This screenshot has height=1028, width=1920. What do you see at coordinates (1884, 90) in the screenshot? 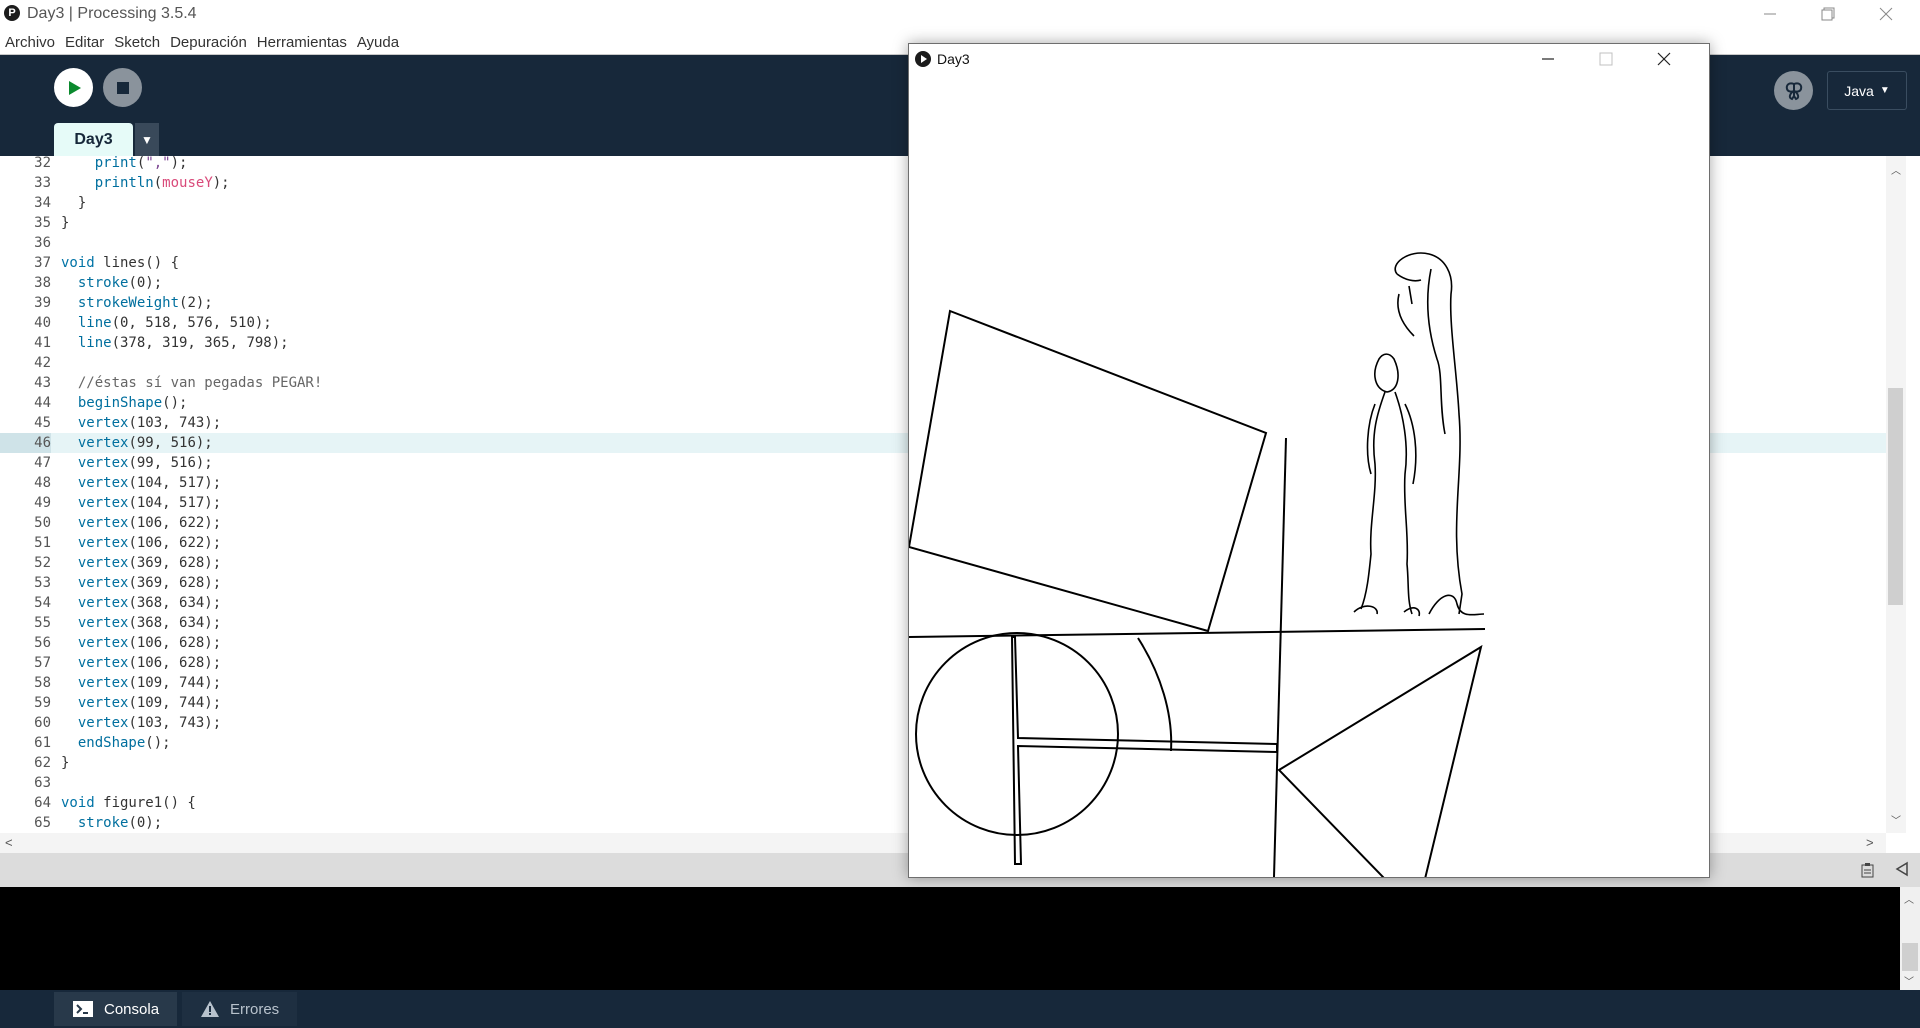
I see `chevron-down-icon: ▼` at bounding box center [1884, 90].